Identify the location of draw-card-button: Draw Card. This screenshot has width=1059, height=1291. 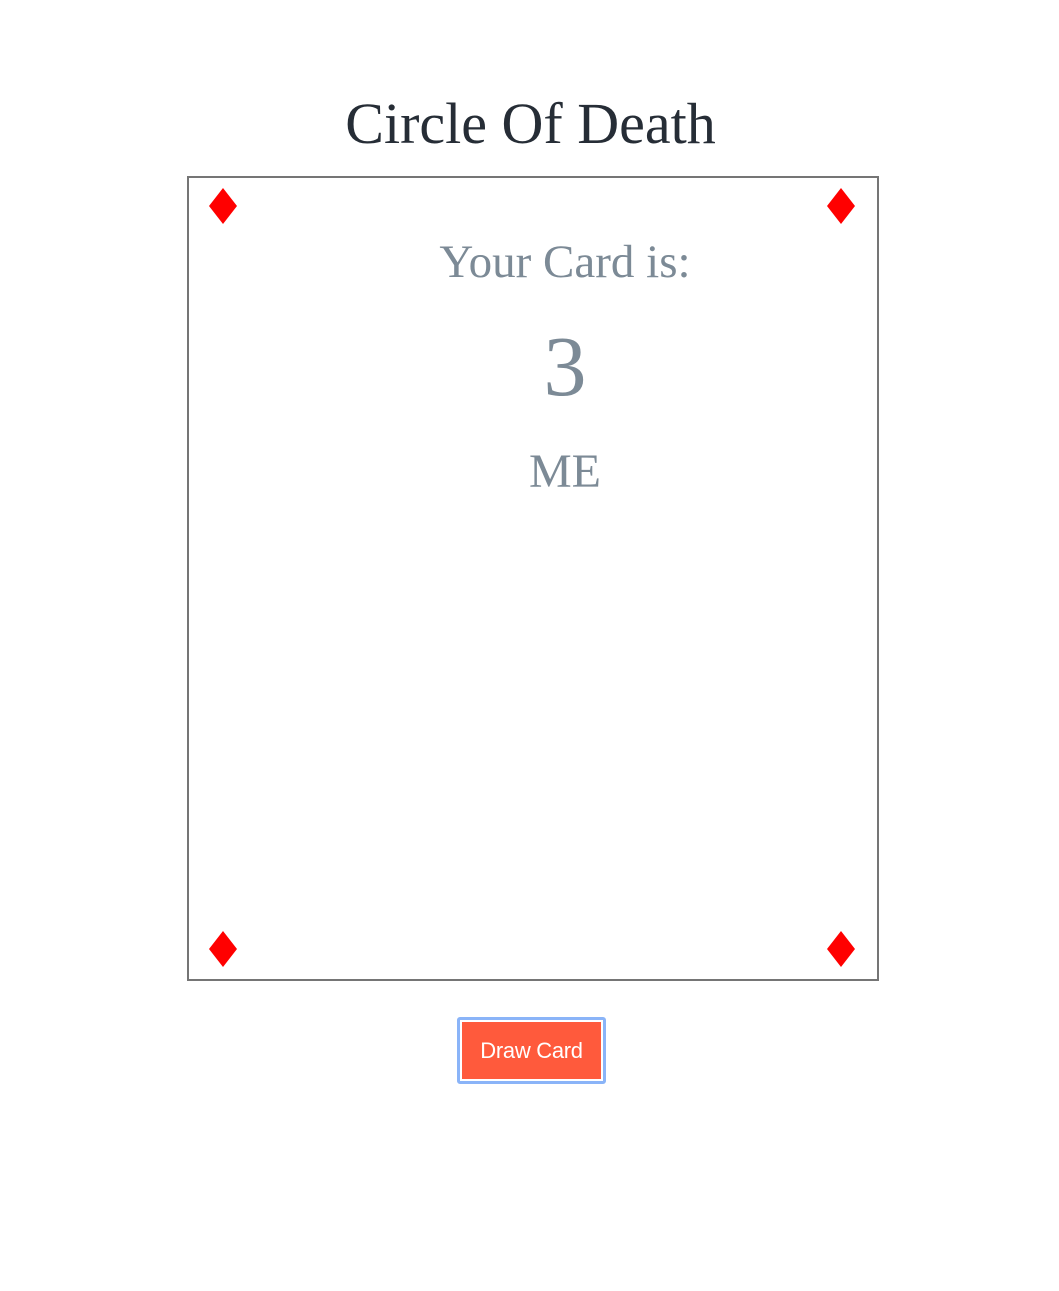
(531, 1050).